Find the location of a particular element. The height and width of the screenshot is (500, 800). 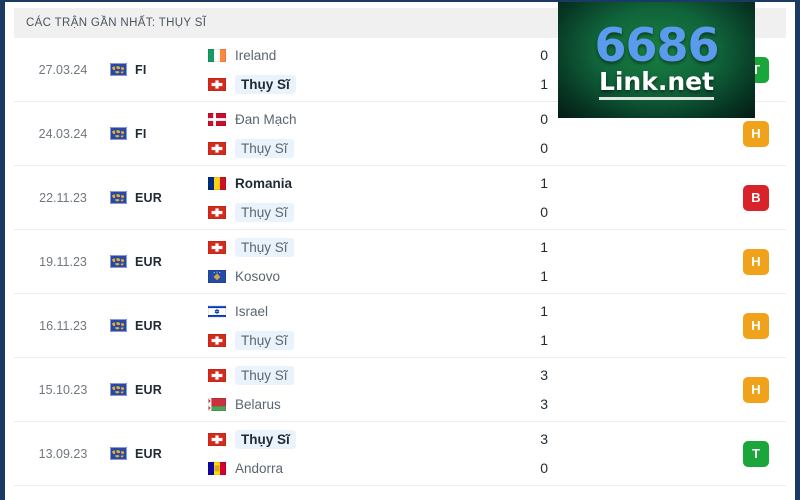

away-score: 3 is located at coordinates (544, 403).